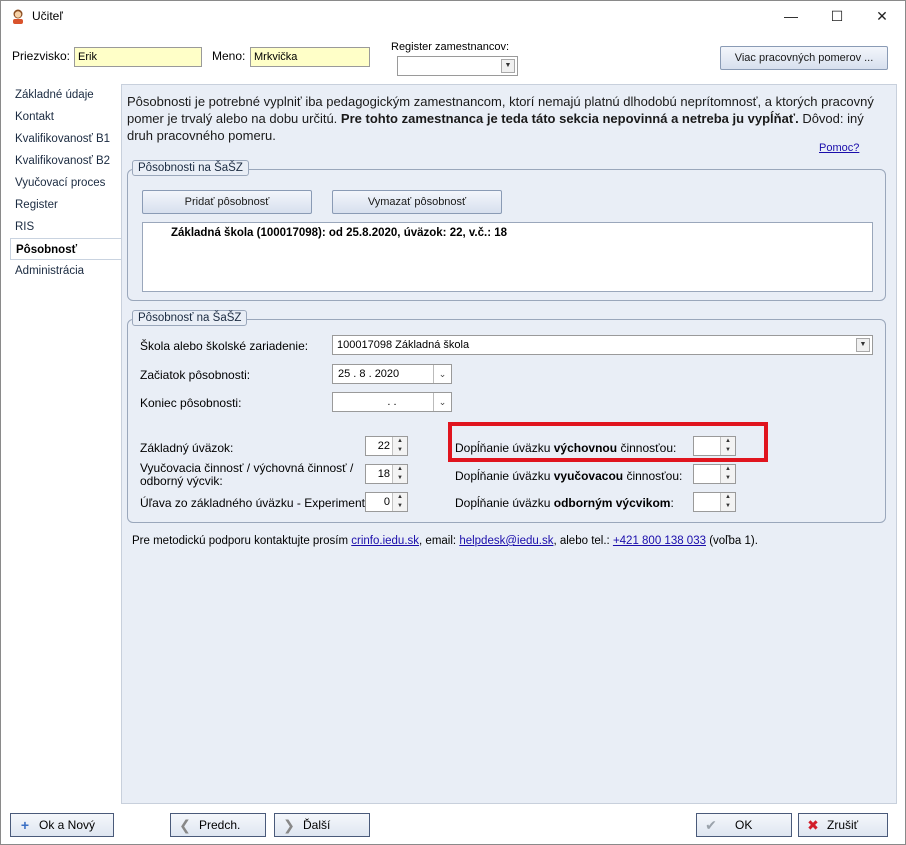 Image resolution: width=906 pixels, height=845 pixels. I want to click on next-label: Ďalší, so click(317, 825).